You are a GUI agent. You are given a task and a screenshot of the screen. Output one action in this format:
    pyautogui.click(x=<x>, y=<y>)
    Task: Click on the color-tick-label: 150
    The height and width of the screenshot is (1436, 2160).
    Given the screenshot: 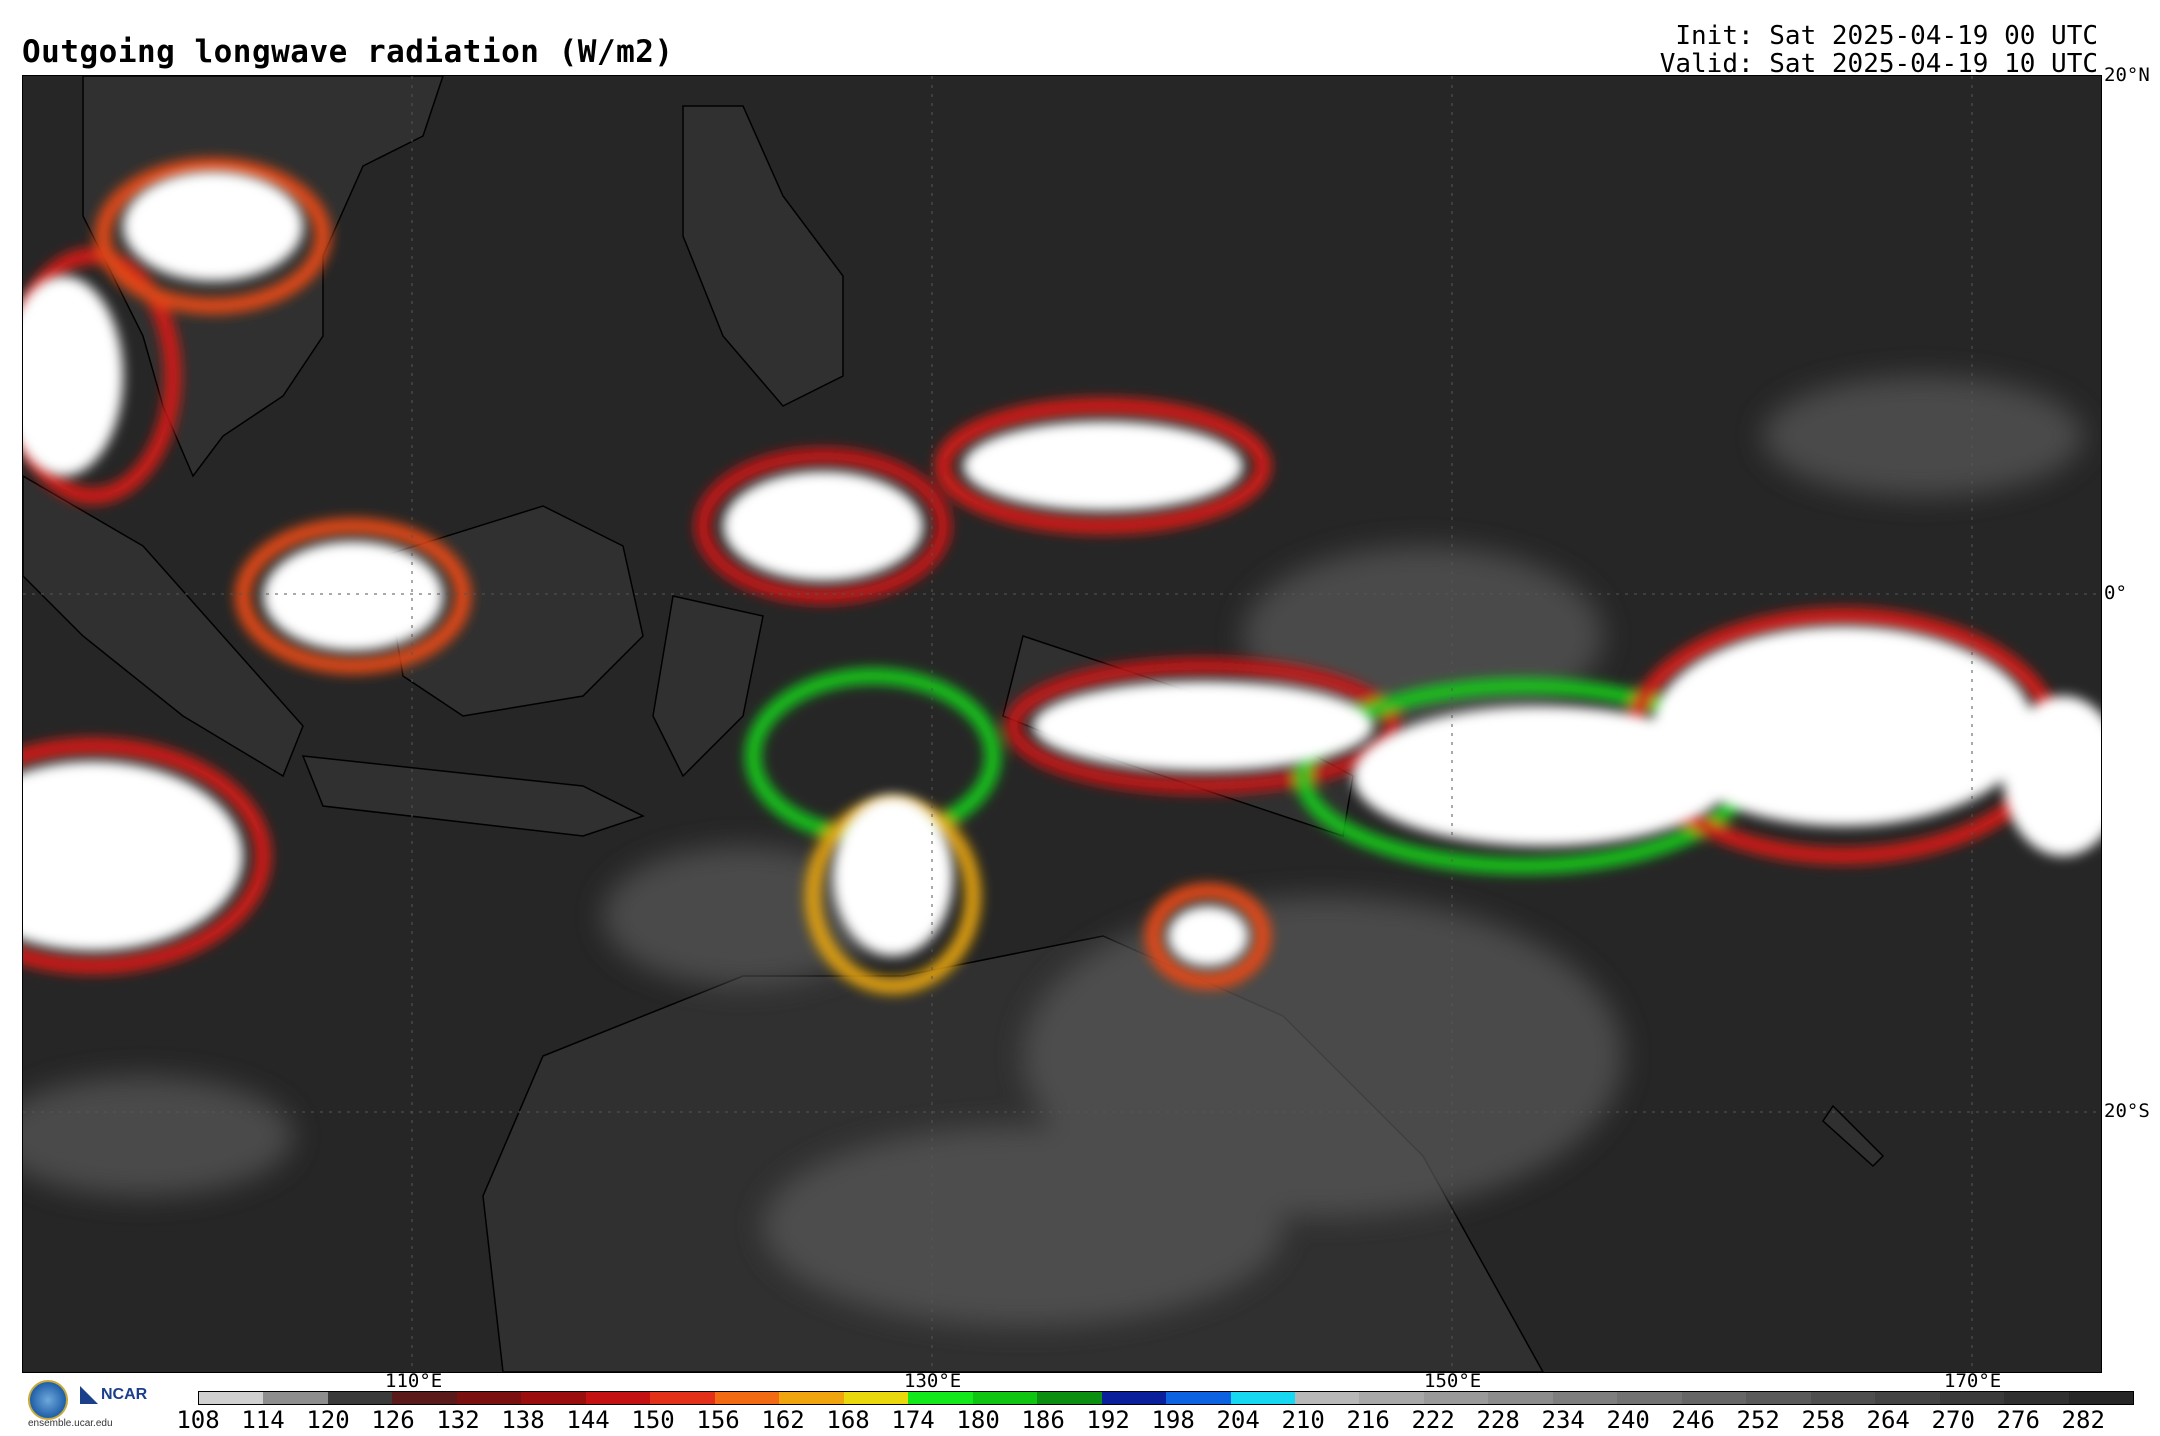 What is the action you would take?
    pyautogui.click(x=653, y=1420)
    